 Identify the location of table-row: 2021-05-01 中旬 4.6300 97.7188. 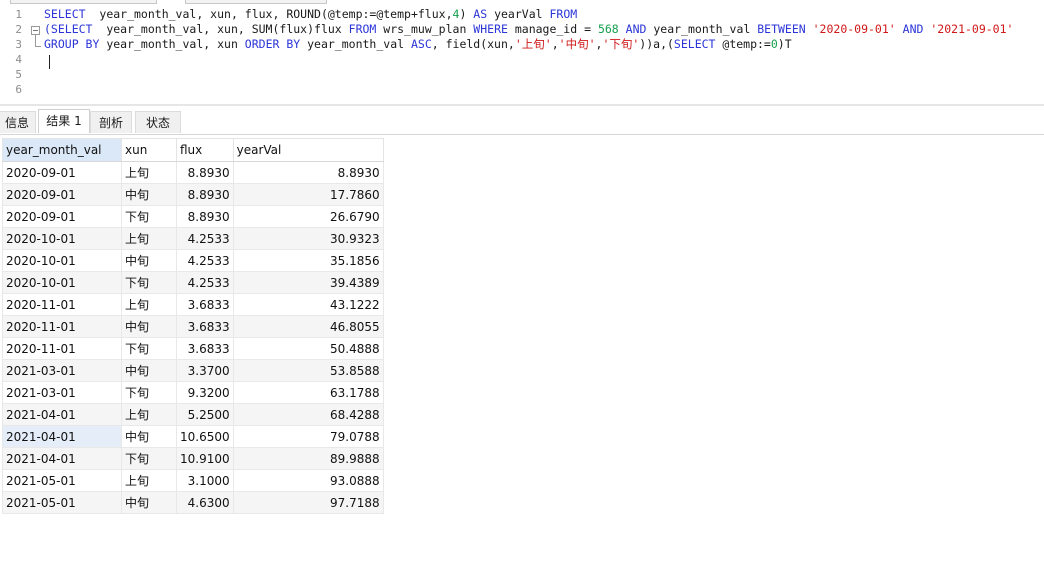
(193, 502).